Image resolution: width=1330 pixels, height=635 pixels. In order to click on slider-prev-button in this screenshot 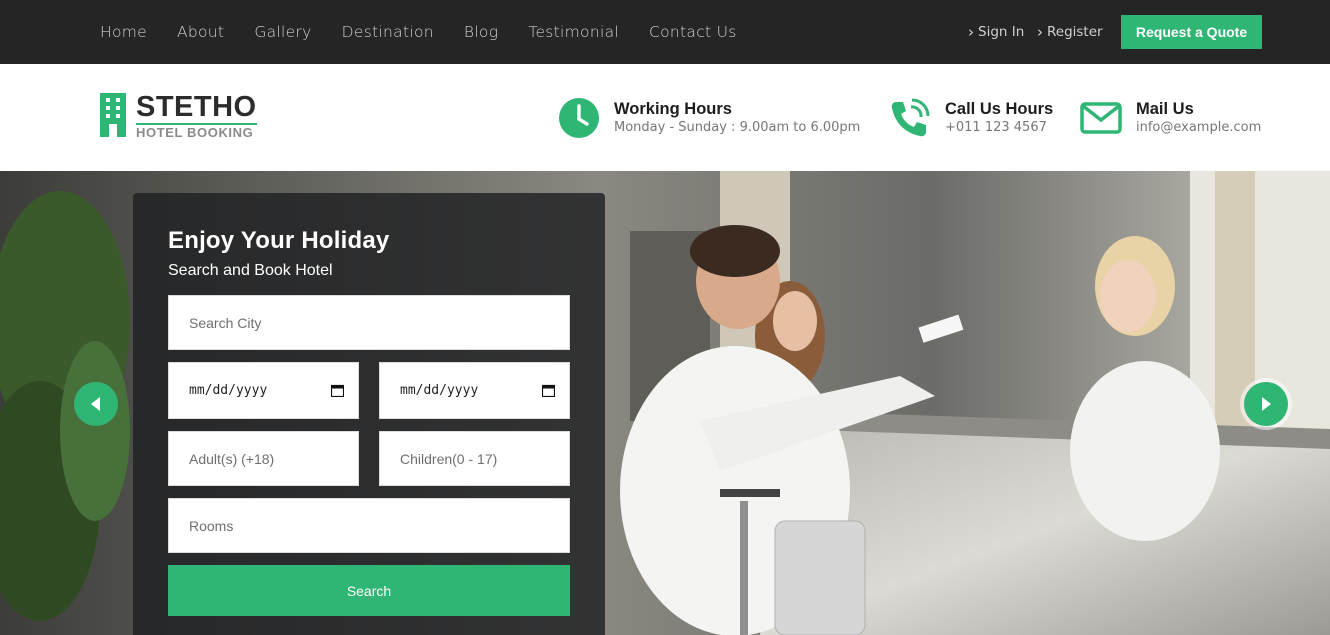, I will do `click(96, 404)`.